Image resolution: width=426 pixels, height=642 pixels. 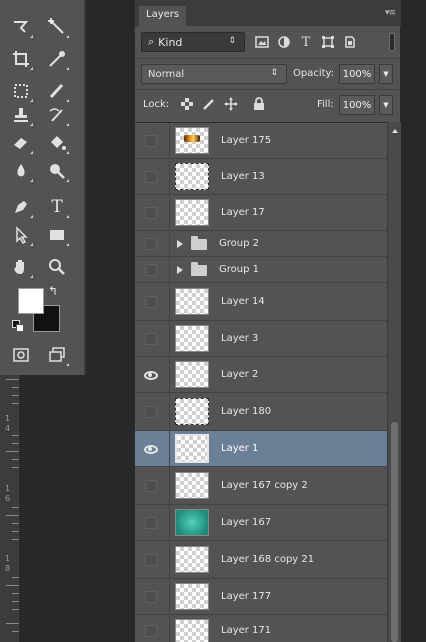 I want to click on layer-row: Layer 167 copy 2, so click(x=261, y=486).